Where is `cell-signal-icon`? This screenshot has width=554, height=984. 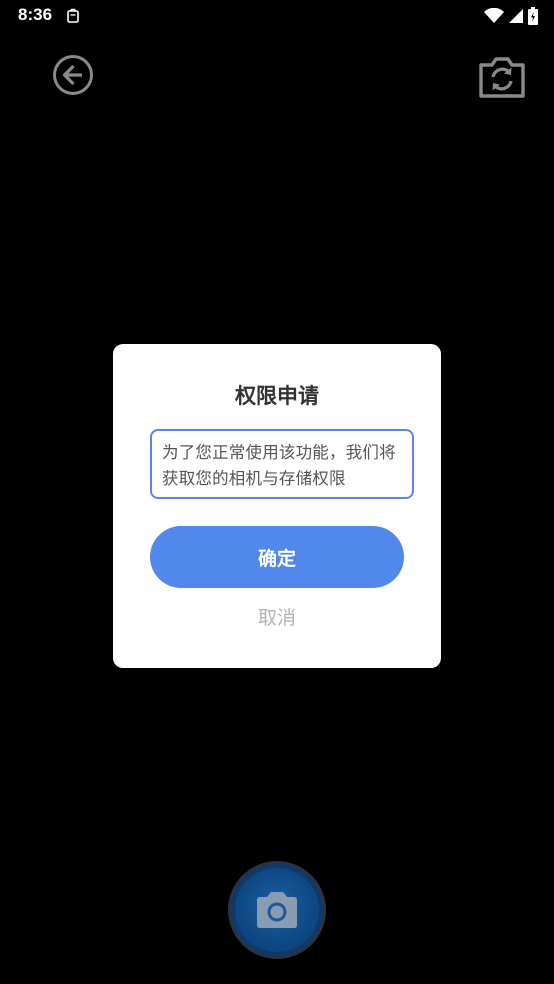 cell-signal-icon is located at coordinates (516, 16).